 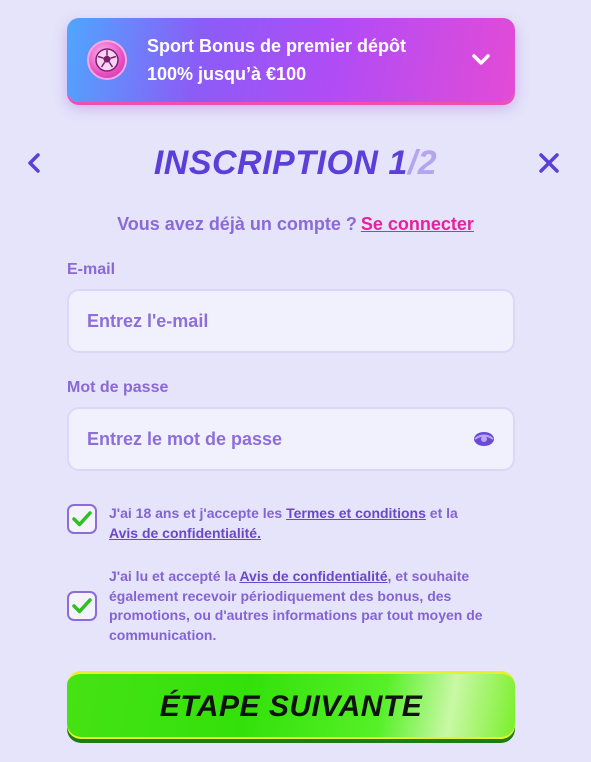 I want to click on close-icon, so click(x=549, y=163).